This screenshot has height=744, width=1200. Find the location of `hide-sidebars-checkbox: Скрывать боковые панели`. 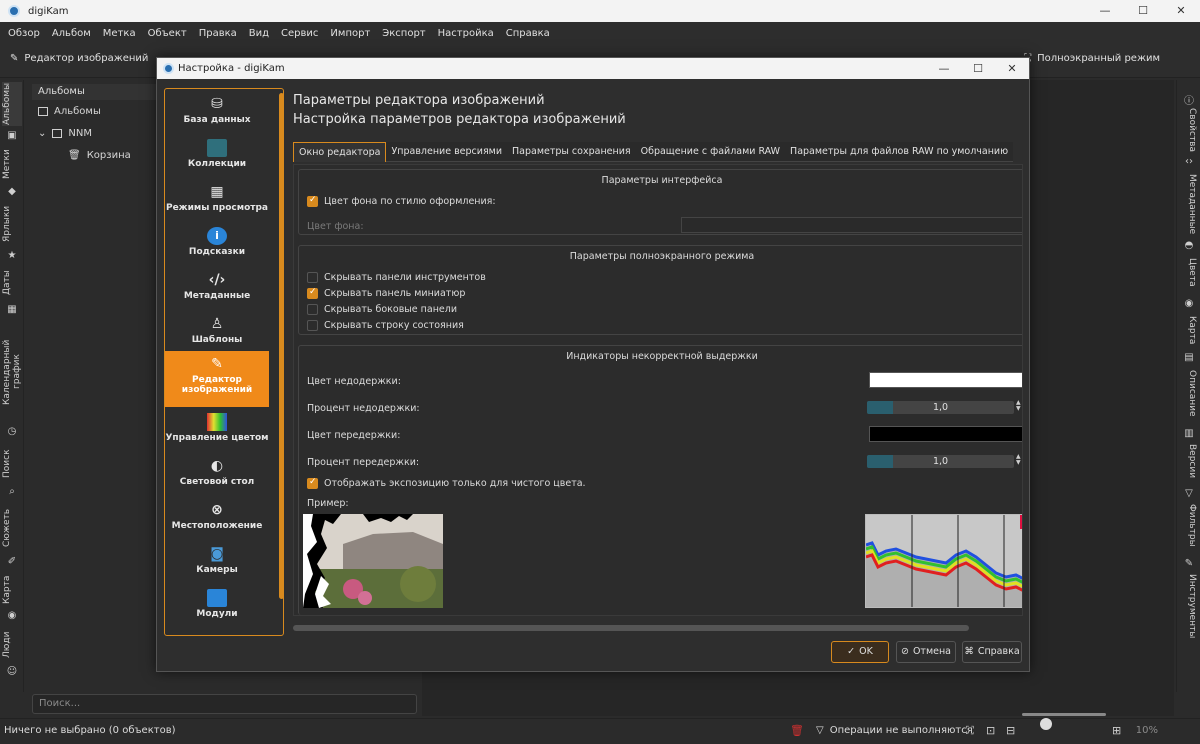

hide-sidebars-checkbox: Скрывать боковые панели is located at coordinates (382, 309).